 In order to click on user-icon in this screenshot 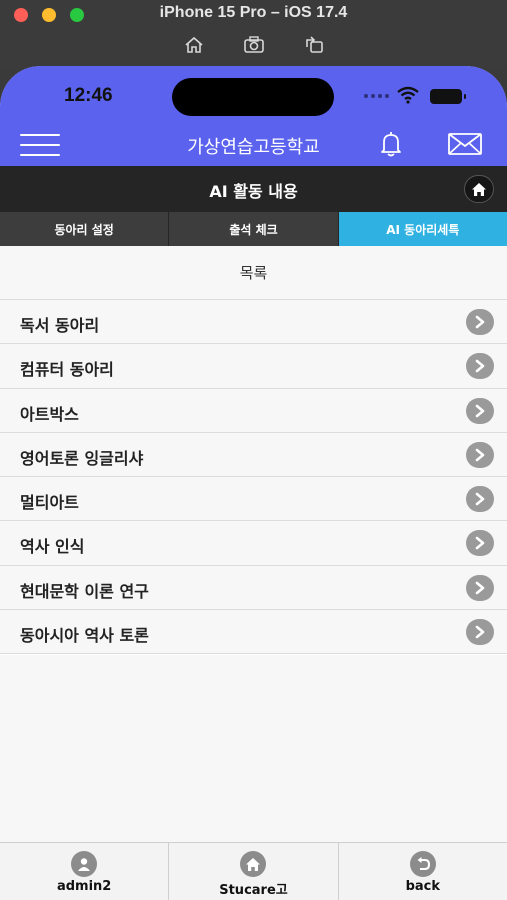, I will do `click(84, 864)`.